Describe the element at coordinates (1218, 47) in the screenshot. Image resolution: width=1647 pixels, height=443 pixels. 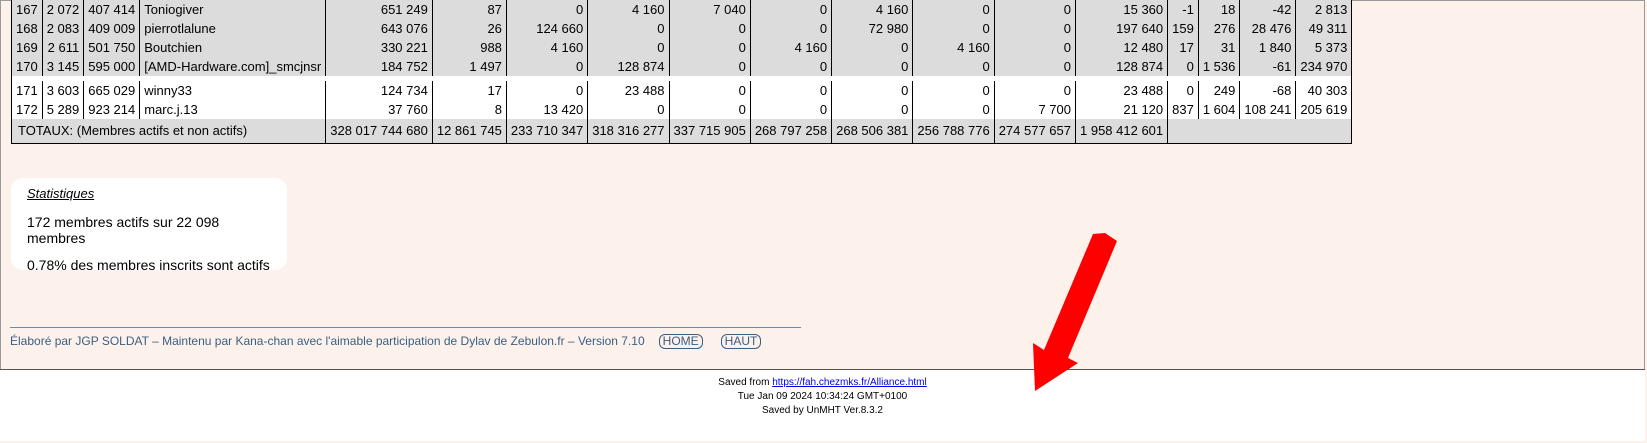
I see `table-cell: 31` at that location.